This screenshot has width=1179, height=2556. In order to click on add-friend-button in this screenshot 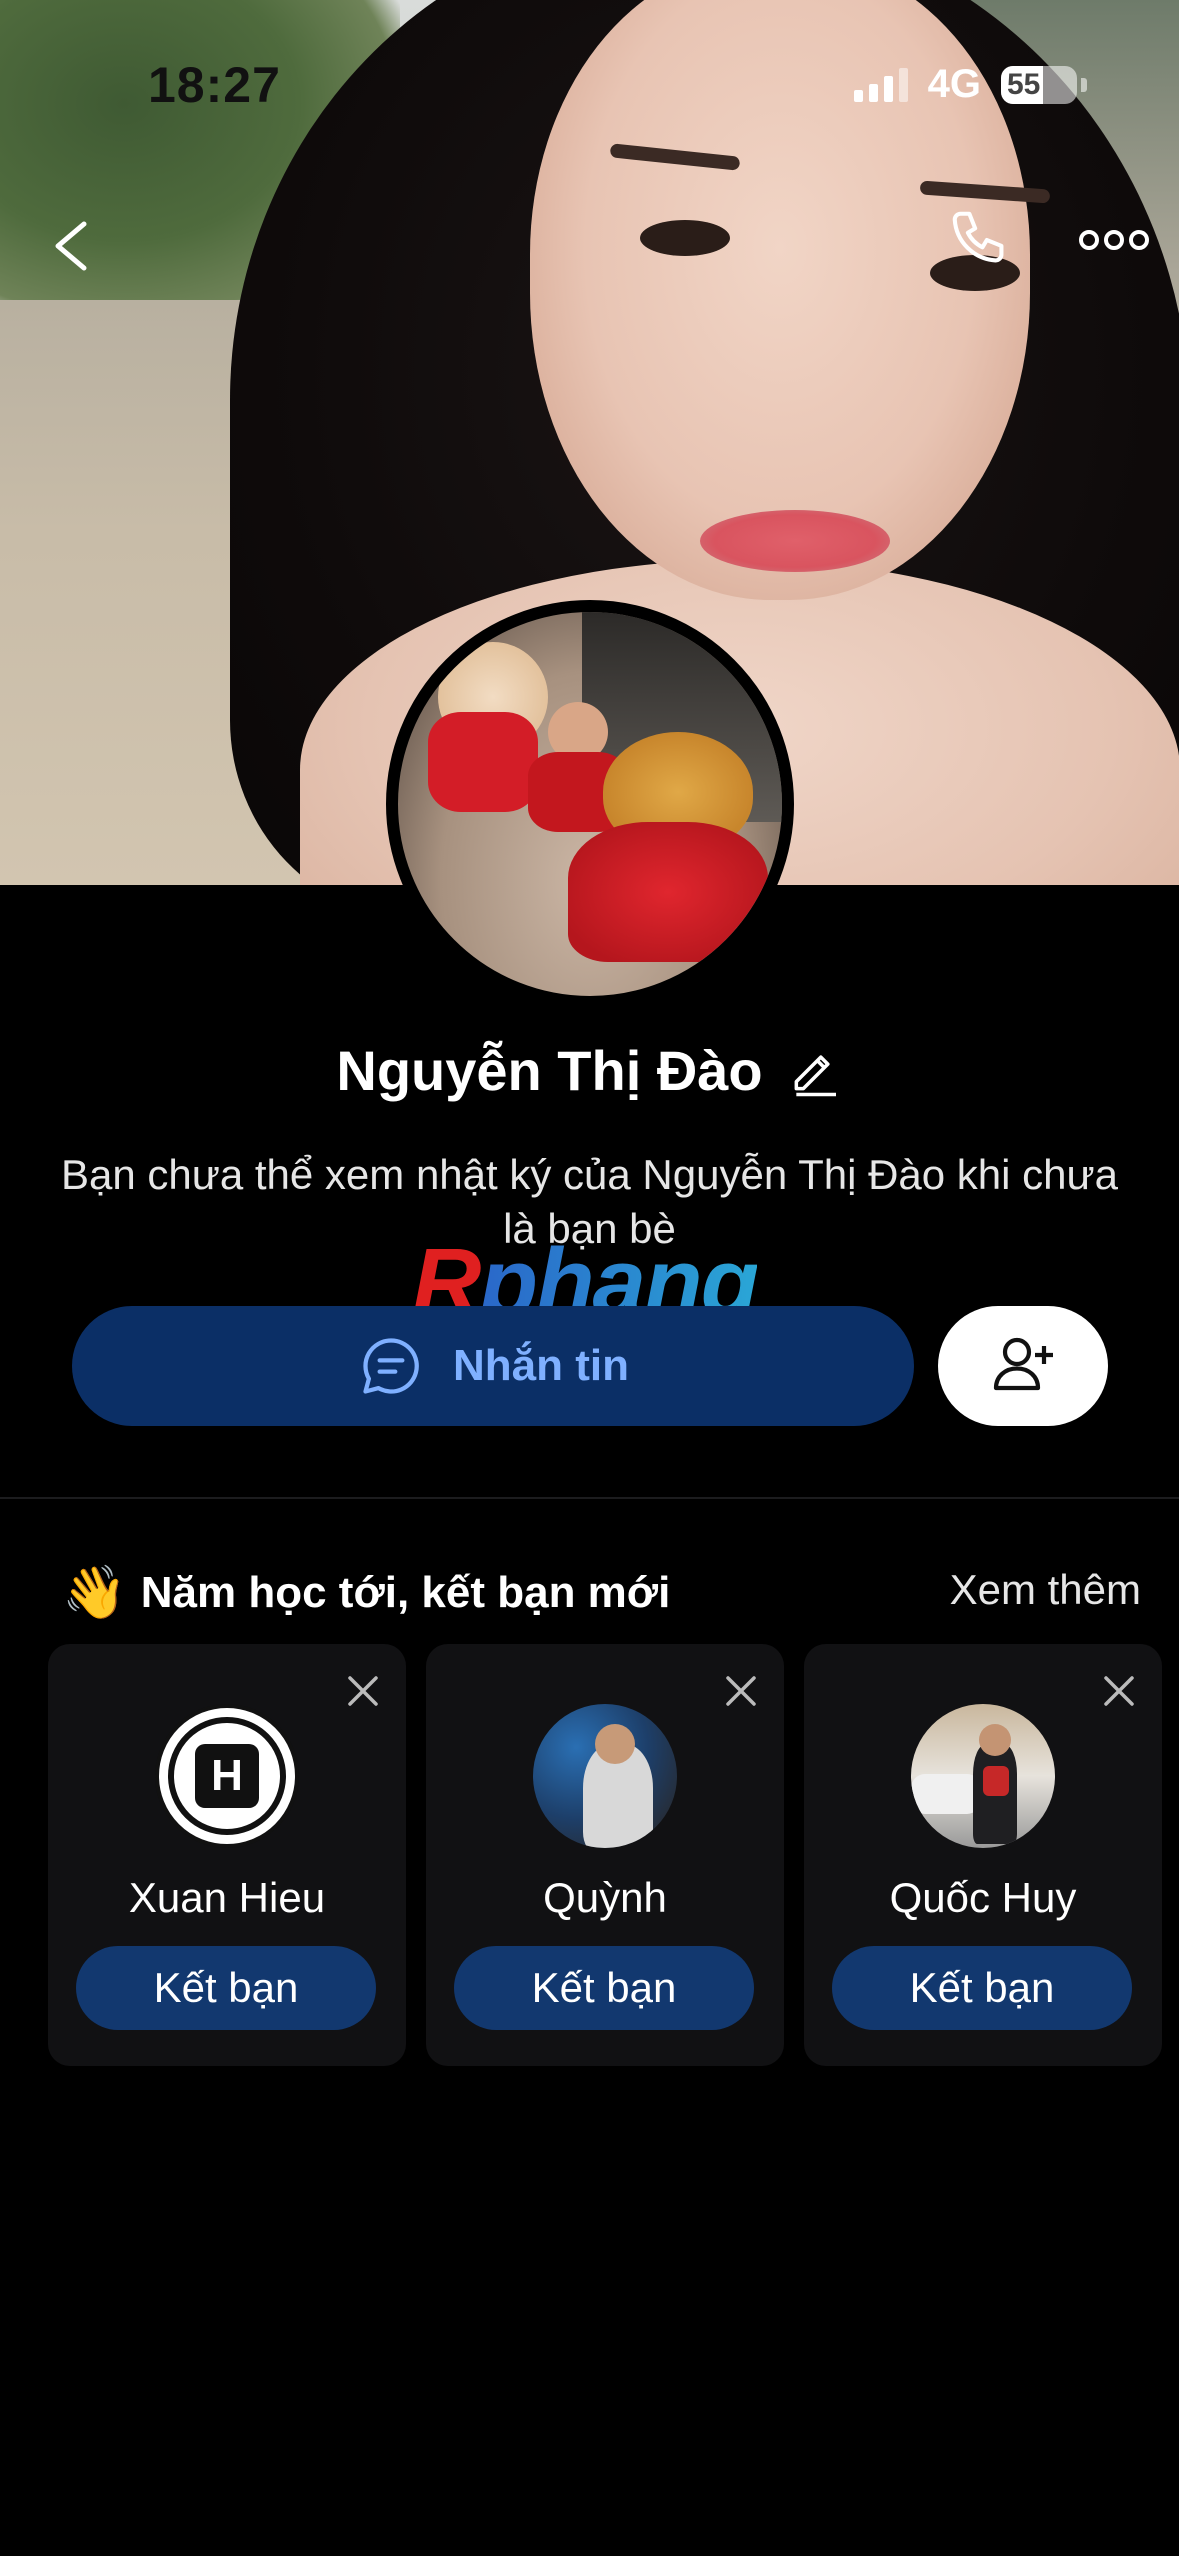, I will do `click(1023, 1366)`.